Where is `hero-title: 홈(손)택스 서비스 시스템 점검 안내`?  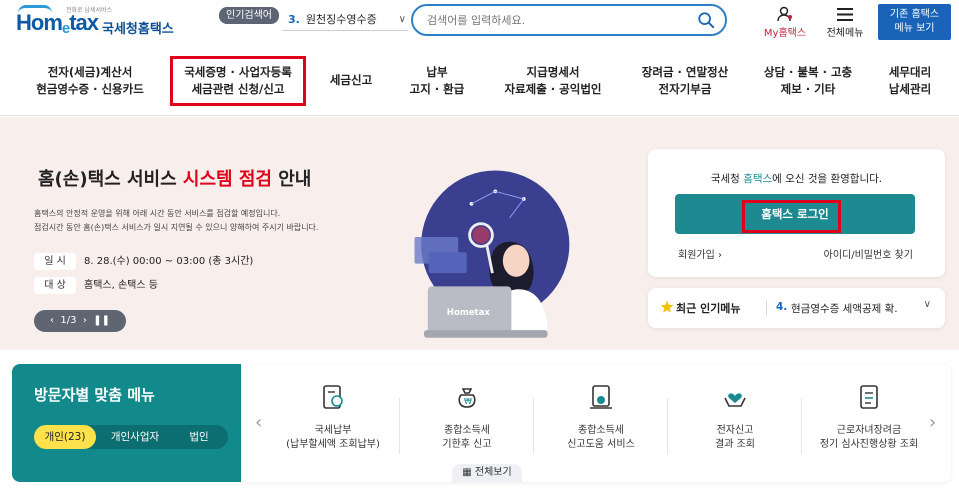 hero-title: 홈(손)택스 서비스 시스템 점검 안내 is located at coordinates (174, 178).